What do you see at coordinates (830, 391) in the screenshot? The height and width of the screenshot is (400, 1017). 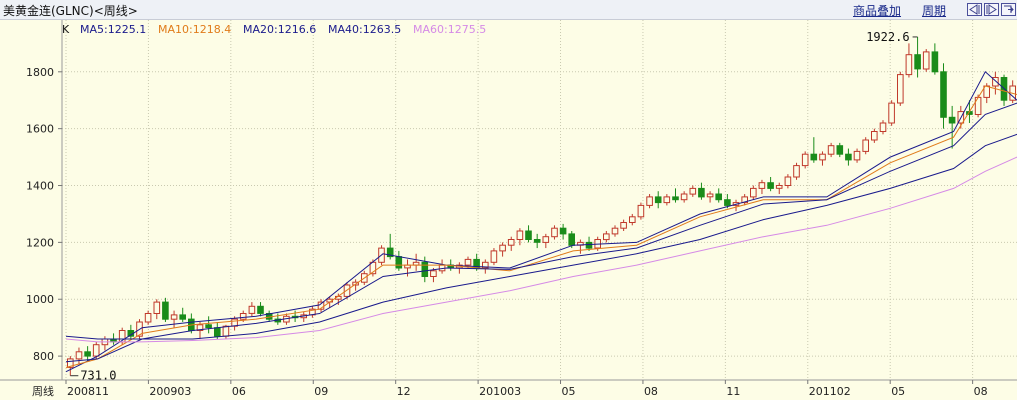 I see `x-tick-label: 201102` at bounding box center [830, 391].